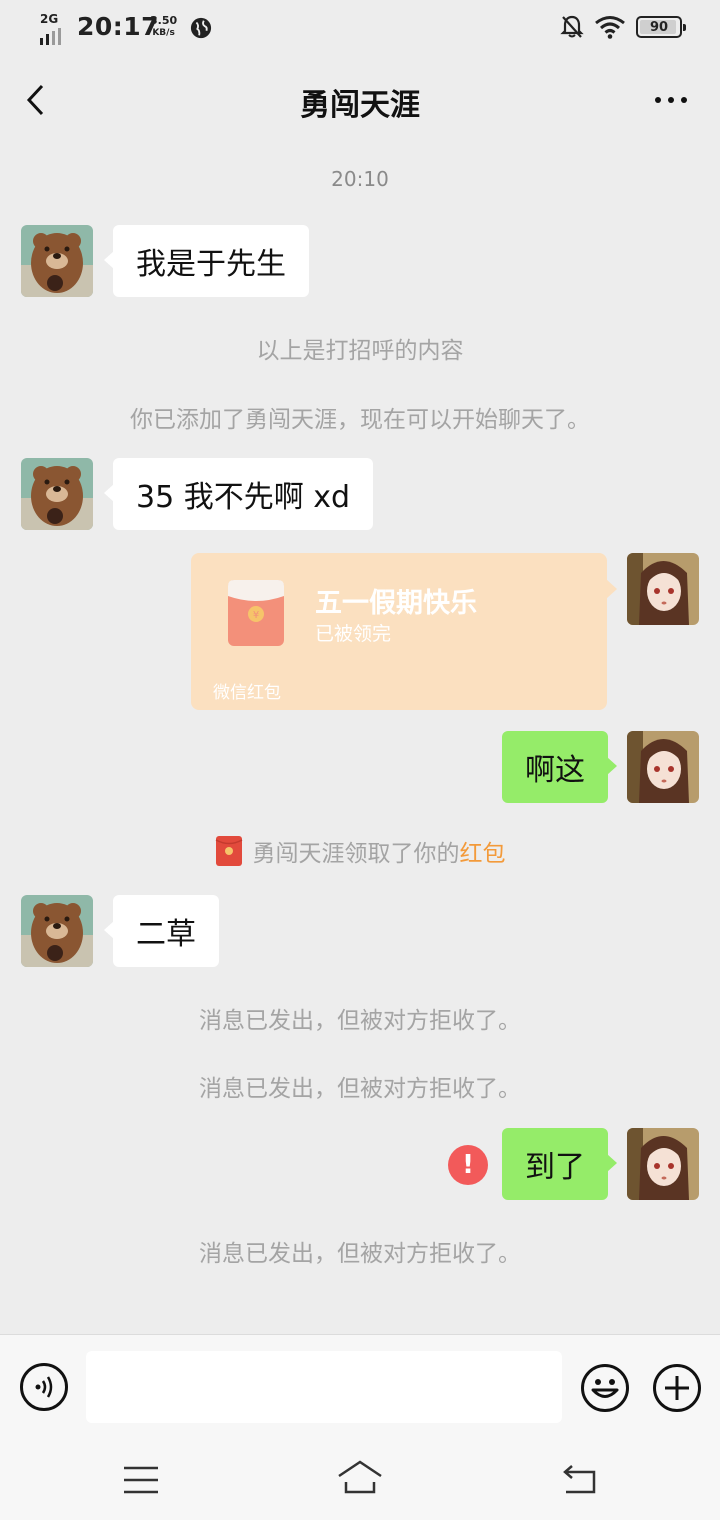 The width and height of the screenshot is (720, 1520). I want to click on nav-back-icon, so click(580, 1479).